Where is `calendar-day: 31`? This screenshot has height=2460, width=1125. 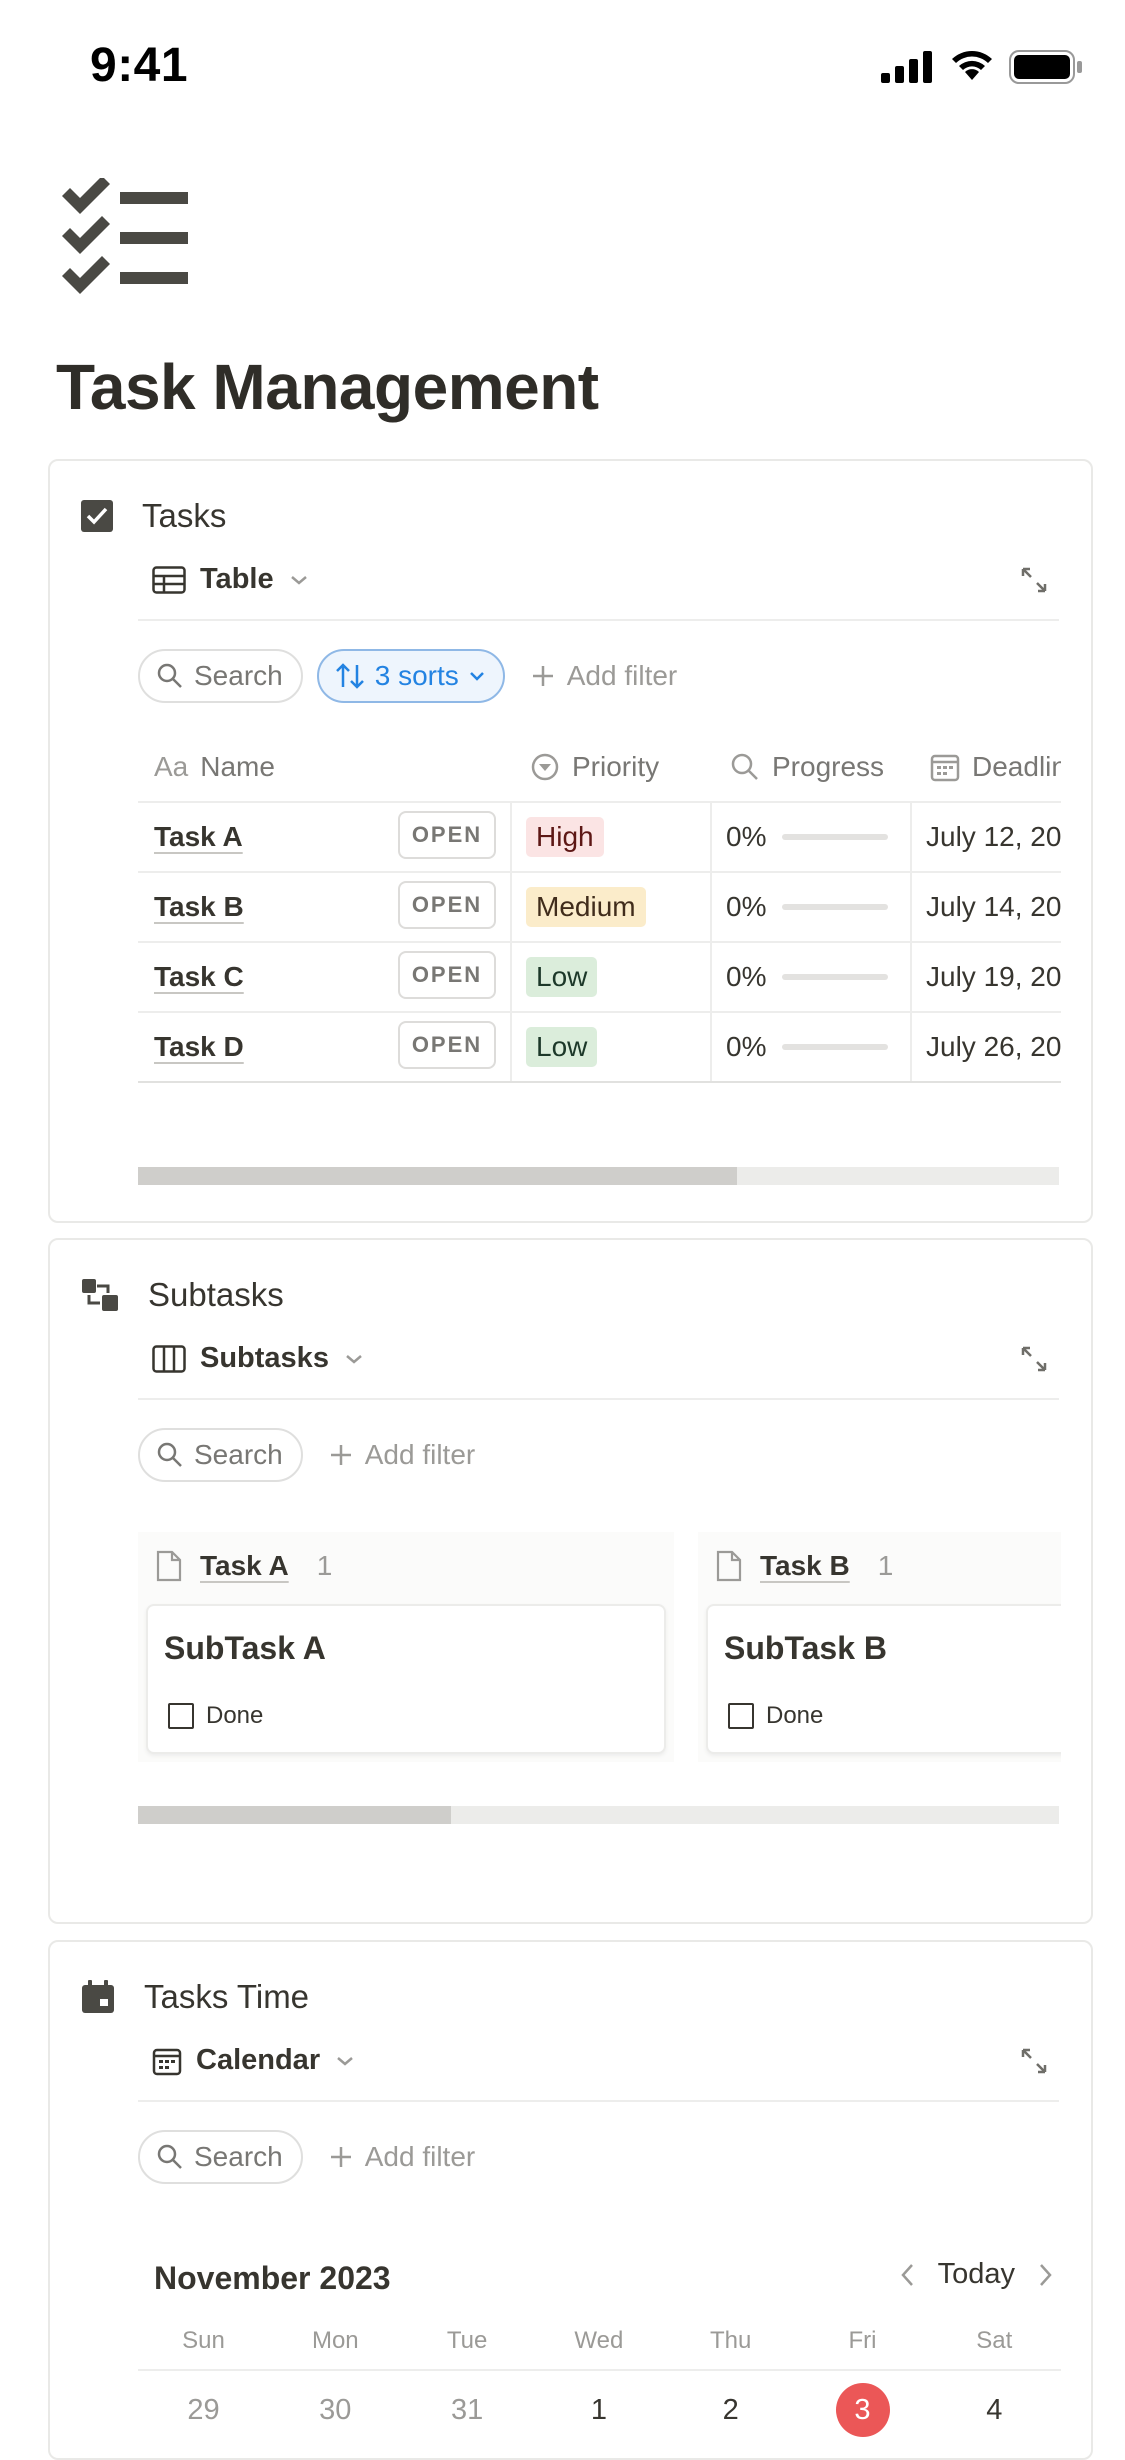 calendar-day: 31 is located at coordinates (467, 2410).